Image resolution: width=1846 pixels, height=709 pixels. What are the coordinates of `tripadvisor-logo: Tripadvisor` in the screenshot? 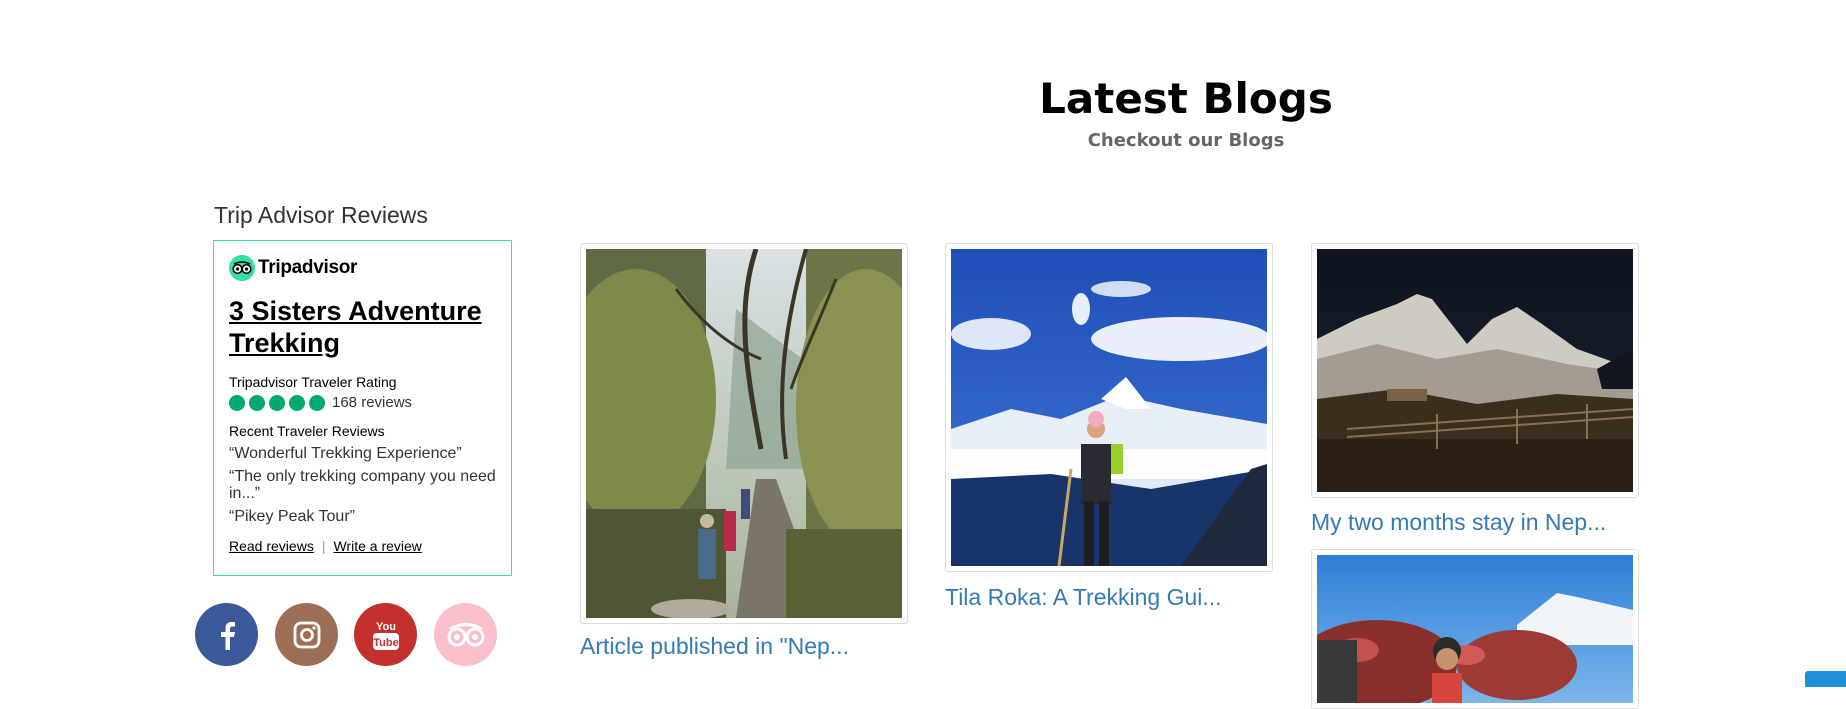 It's located at (362, 268).